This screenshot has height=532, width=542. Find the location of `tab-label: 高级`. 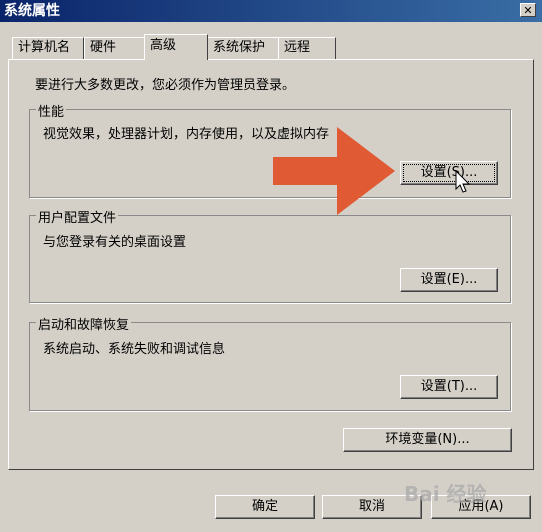

tab-label: 高级 is located at coordinates (163, 45).